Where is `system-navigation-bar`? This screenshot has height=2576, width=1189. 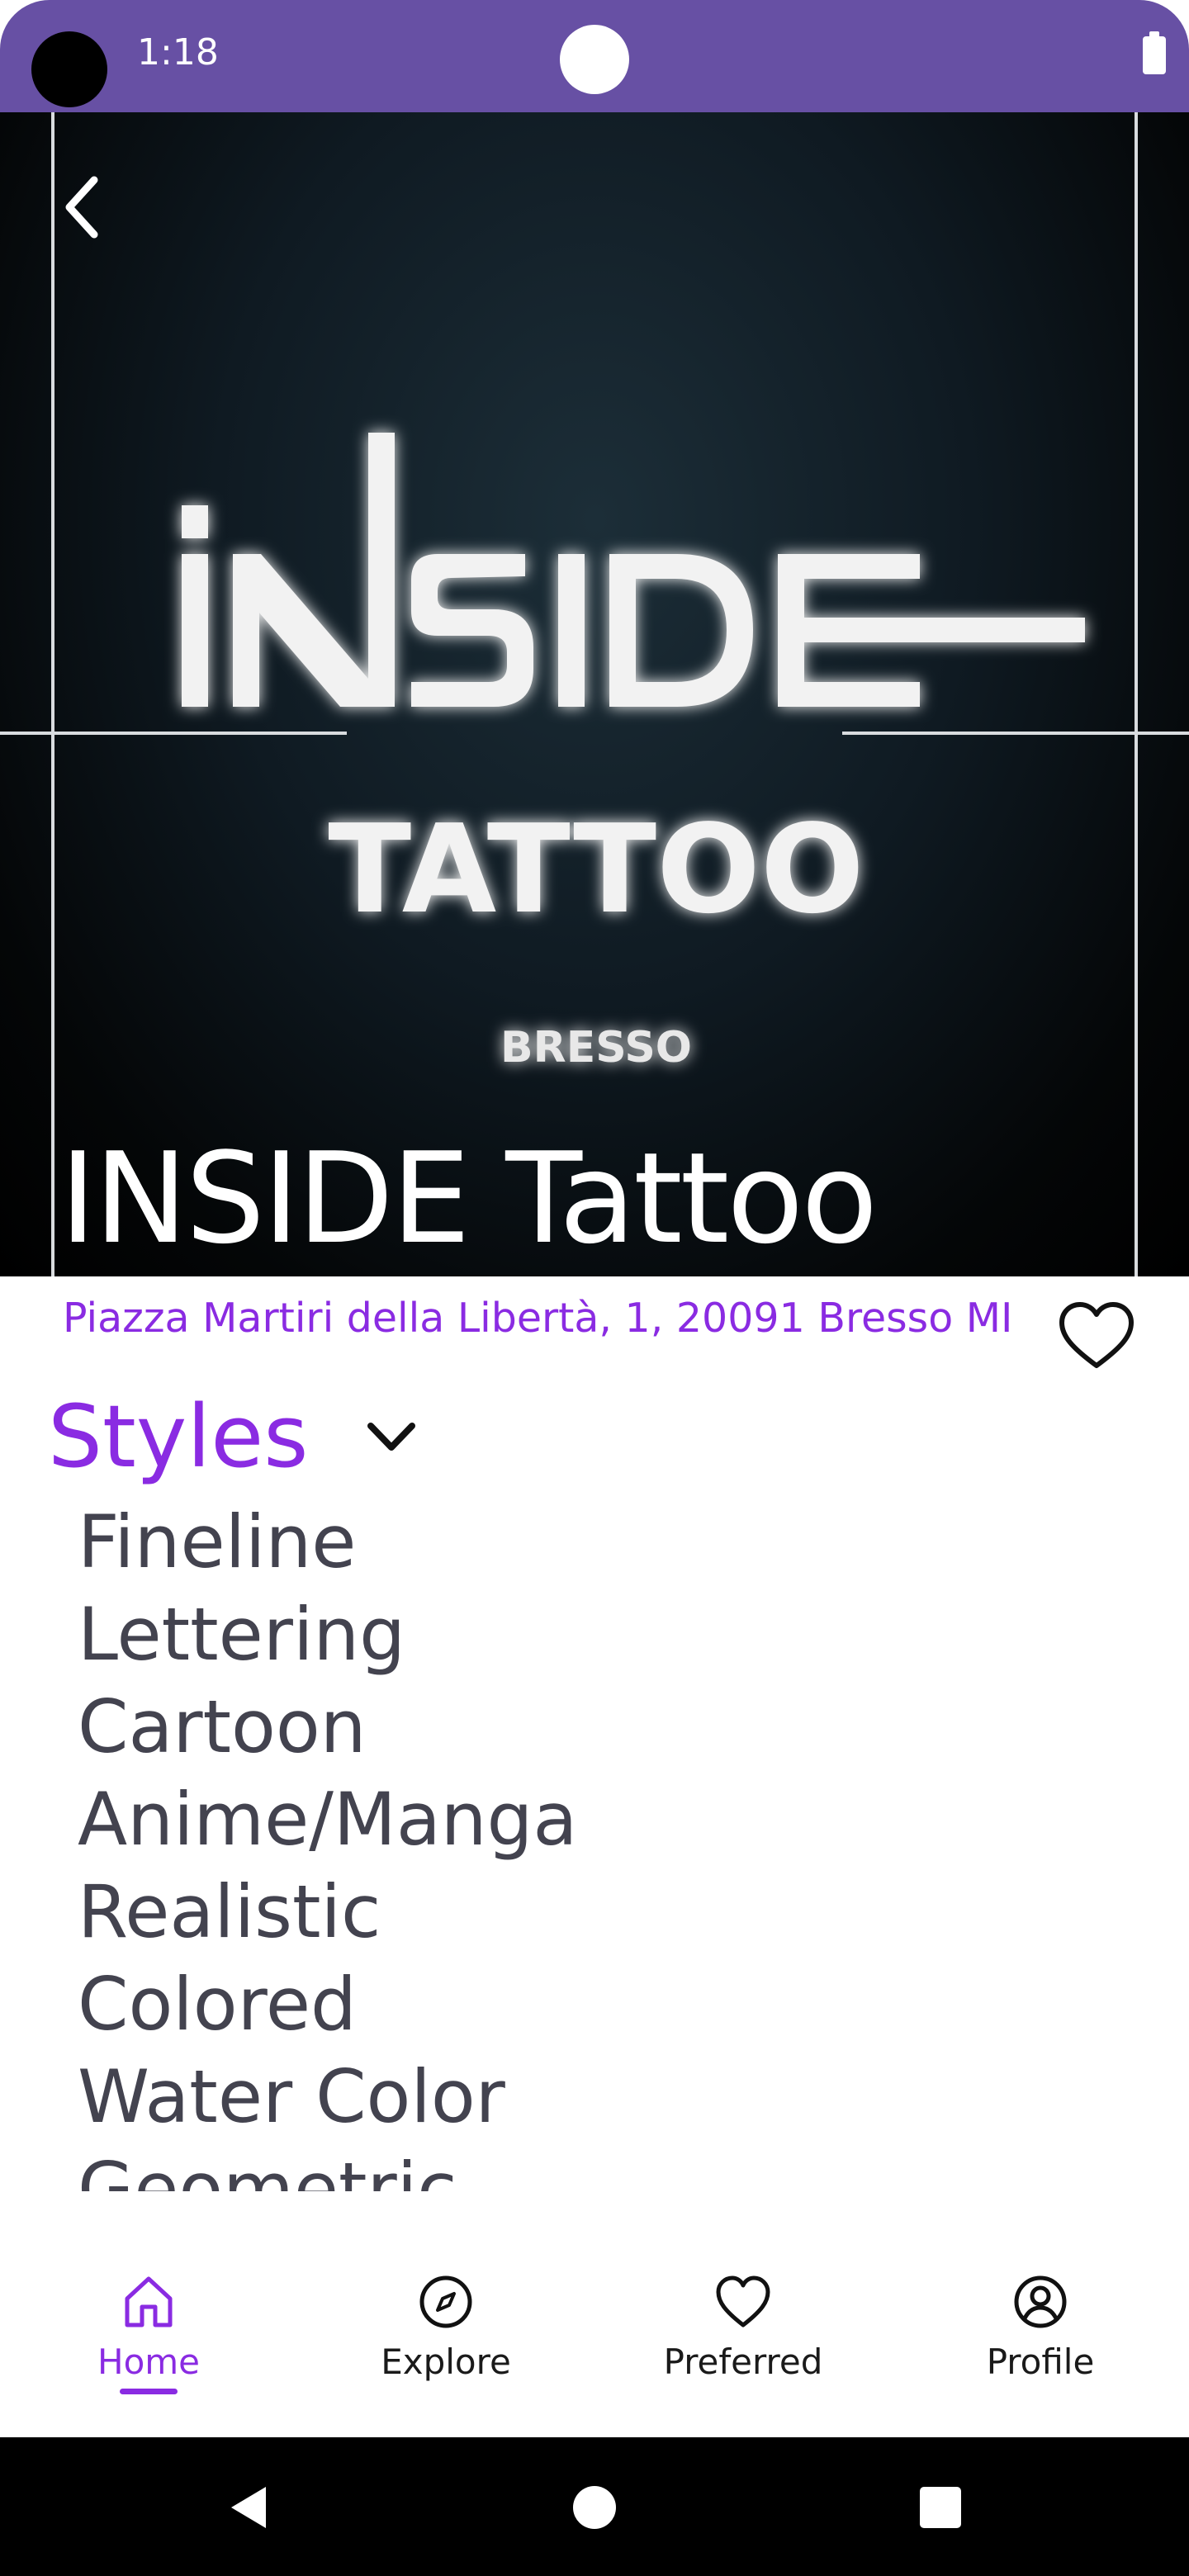 system-navigation-bar is located at coordinates (594, 2506).